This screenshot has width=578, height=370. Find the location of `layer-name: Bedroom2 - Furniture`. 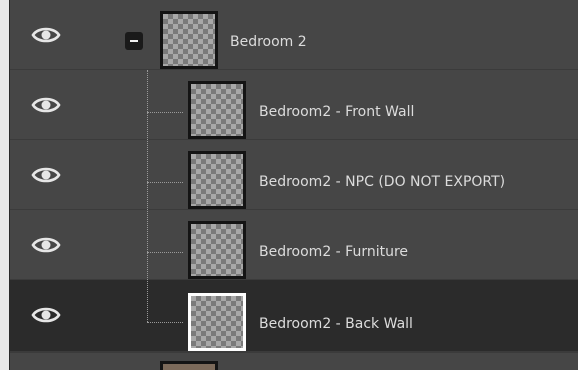

layer-name: Bedroom2 - Furniture is located at coordinates (334, 252).